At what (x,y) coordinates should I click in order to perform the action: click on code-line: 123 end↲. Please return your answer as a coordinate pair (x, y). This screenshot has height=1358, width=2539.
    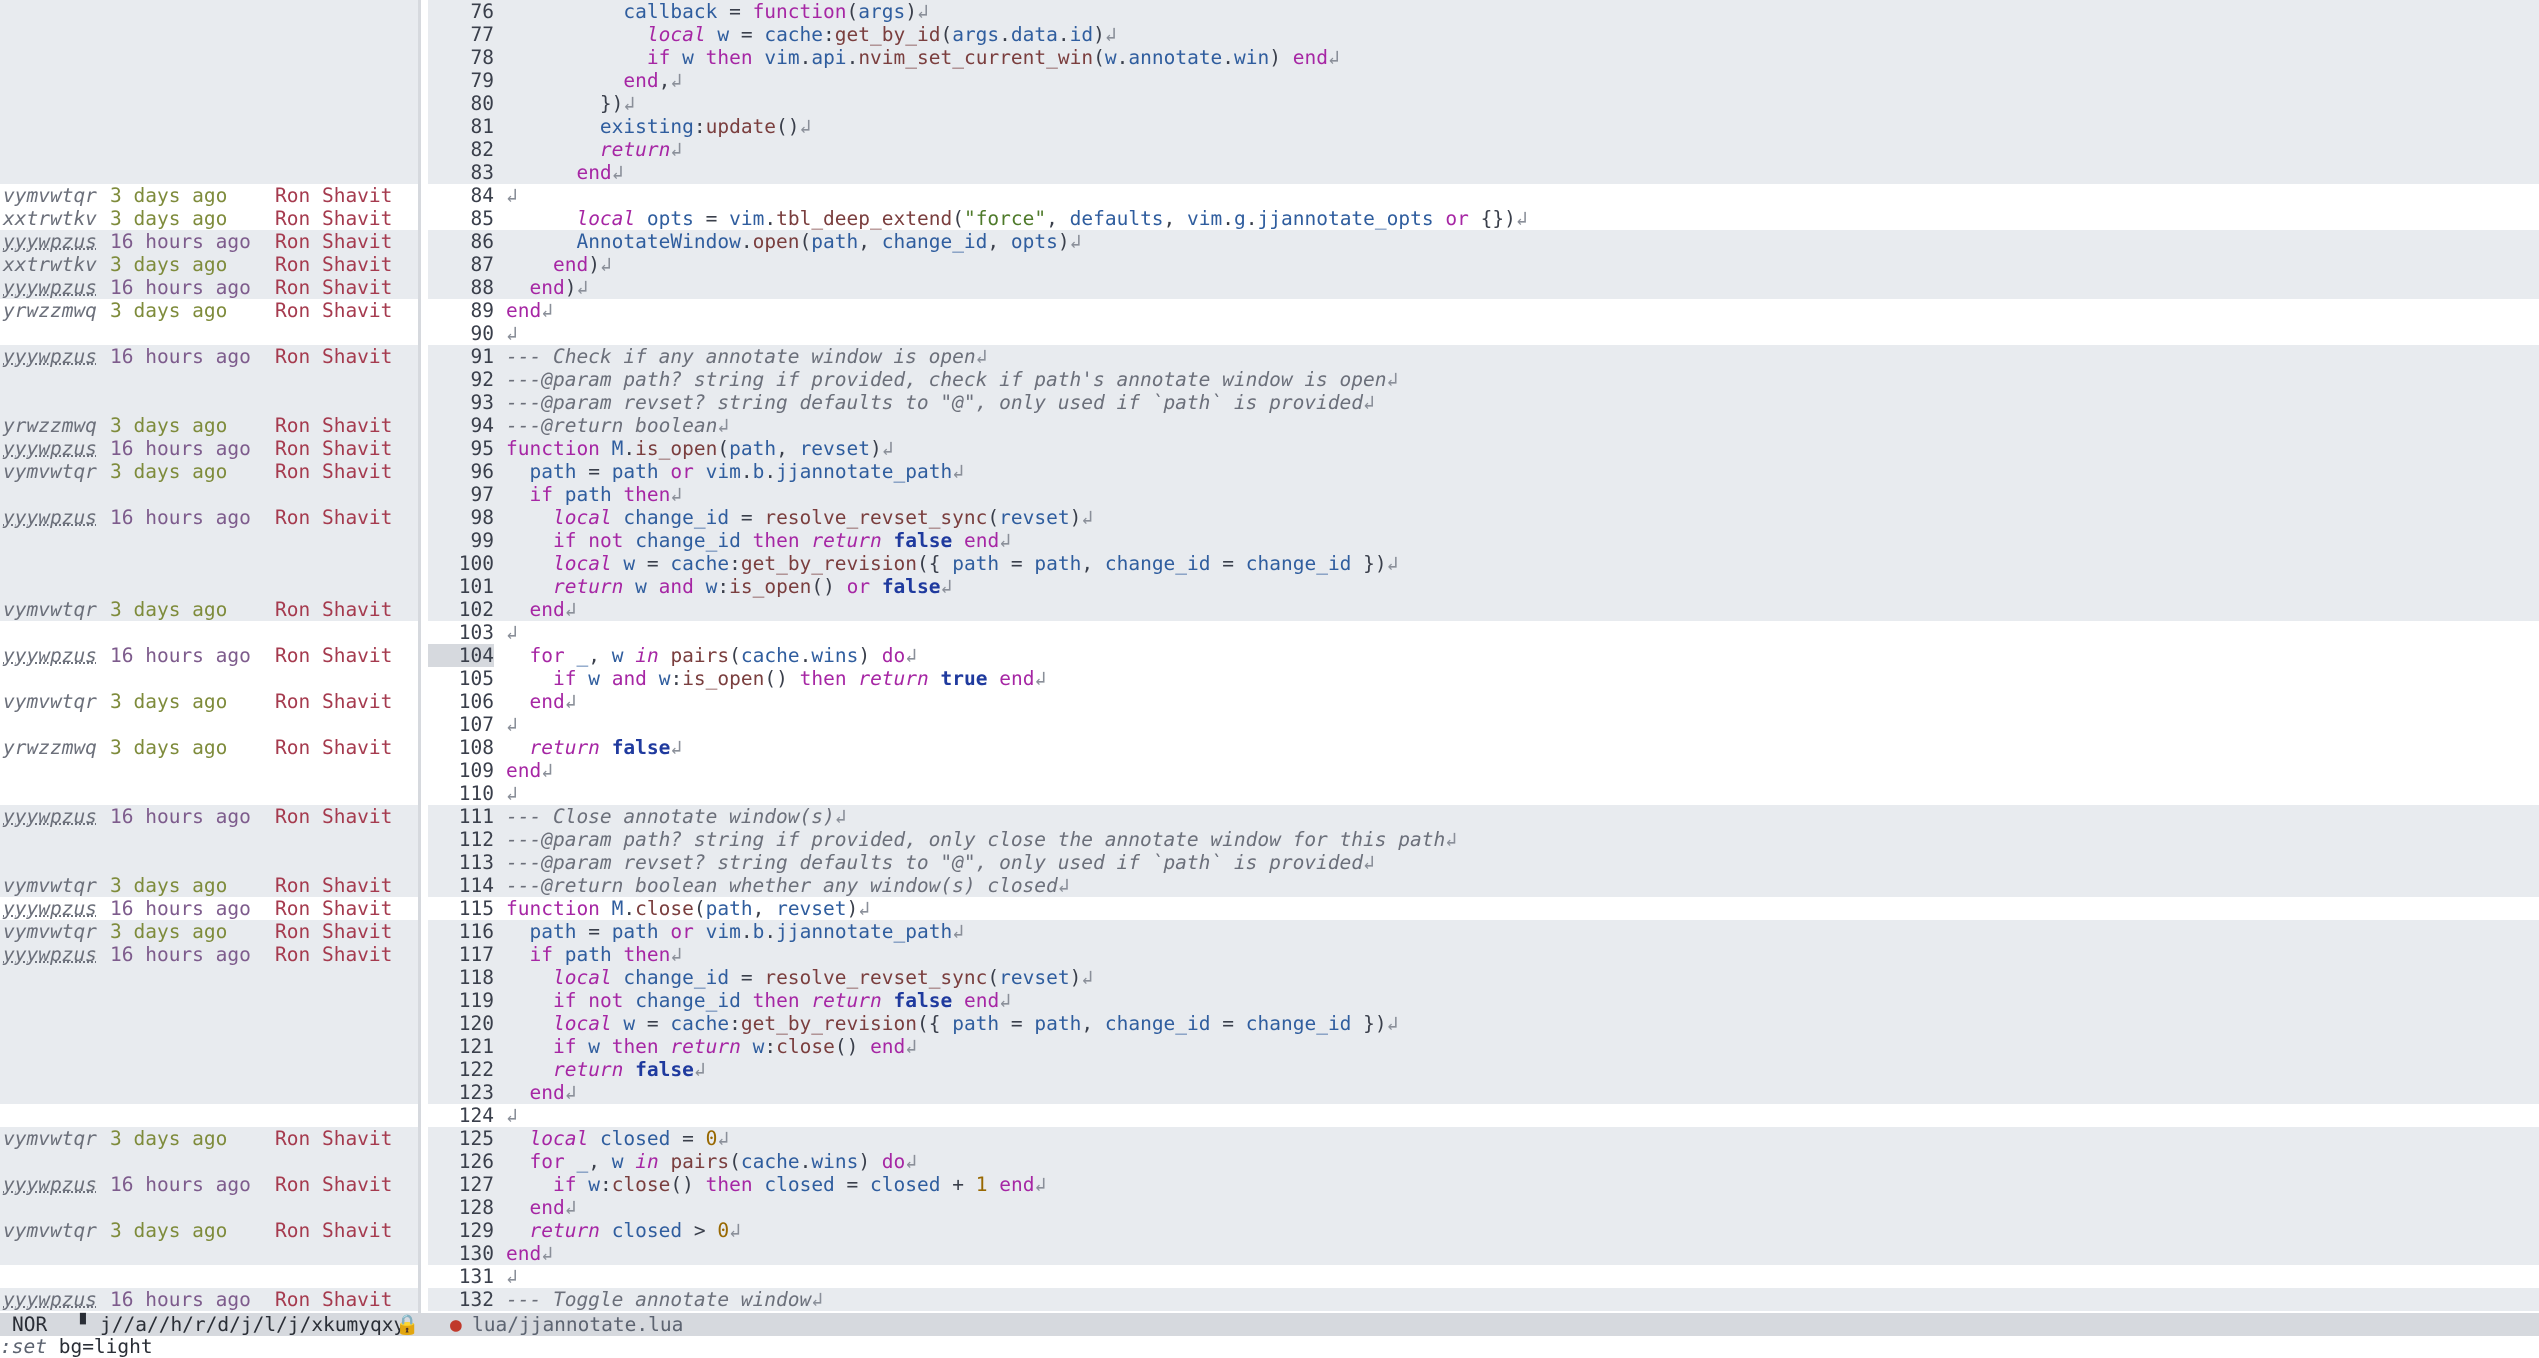
    Looking at the image, I should click on (1483, 1092).